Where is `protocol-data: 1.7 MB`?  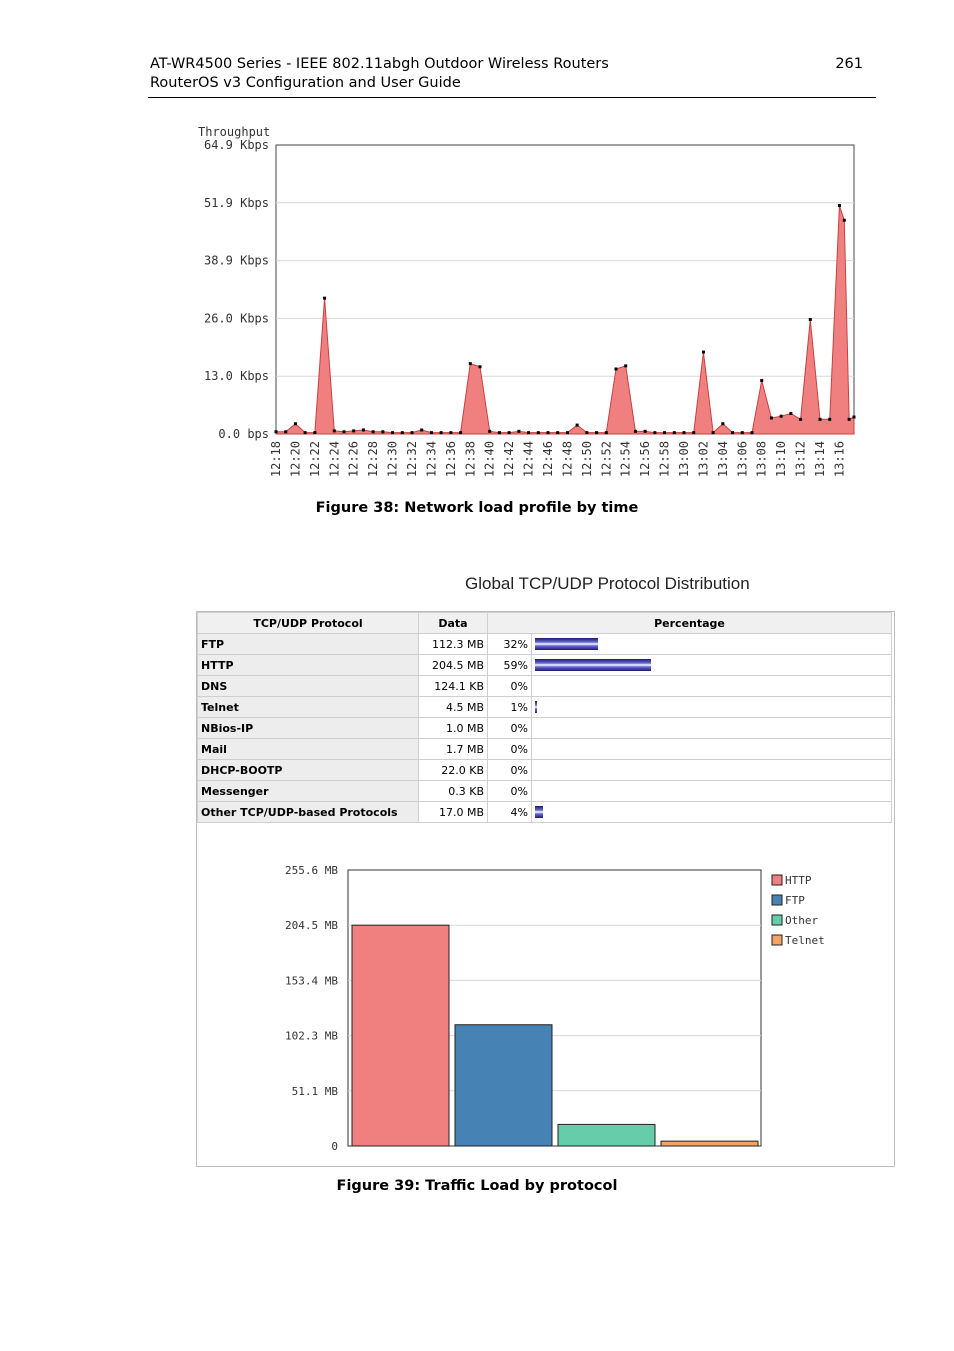 protocol-data: 1.7 MB is located at coordinates (453, 749).